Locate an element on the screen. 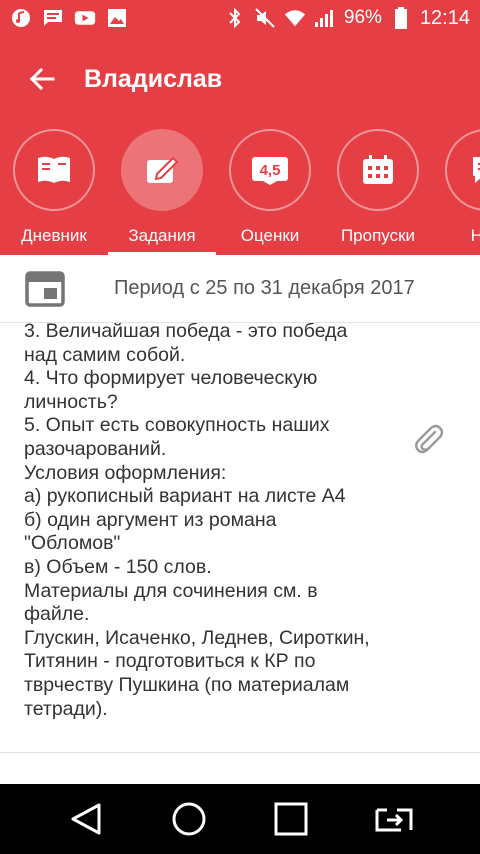 The height and width of the screenshot is (854, 480). week-calendar-icon is located at coordinates (45, 289).